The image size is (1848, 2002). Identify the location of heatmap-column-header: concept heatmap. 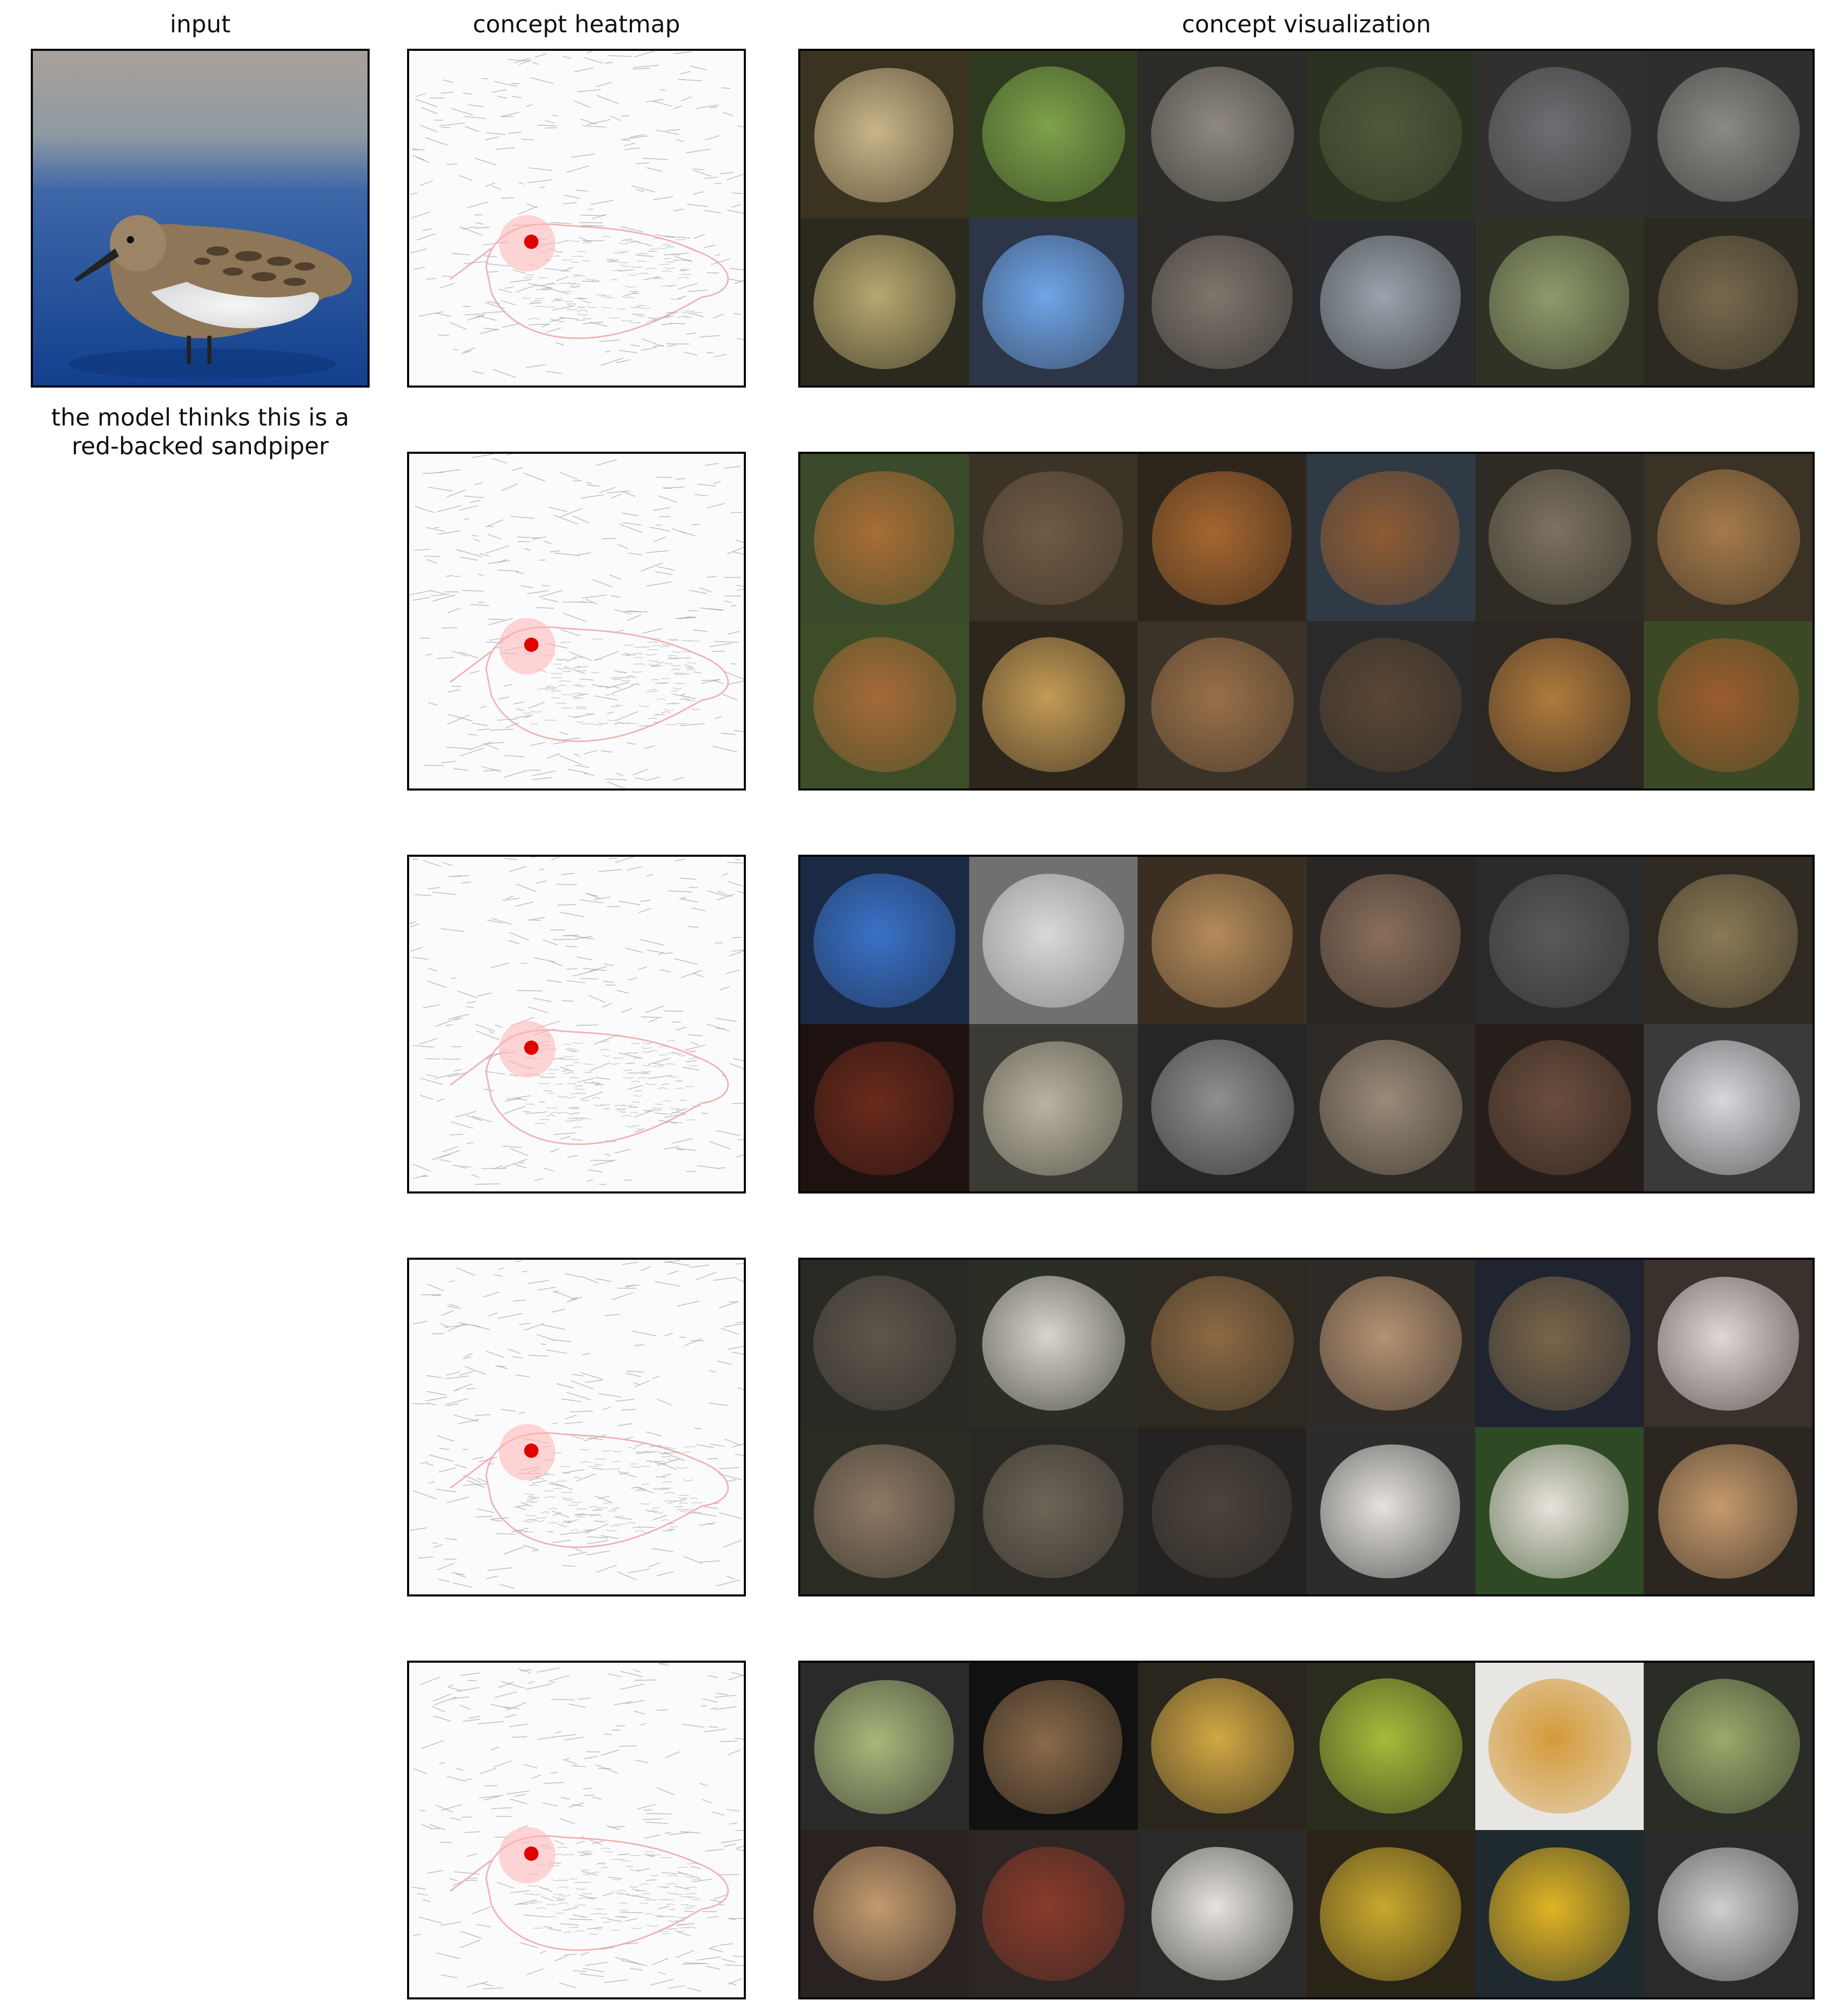
(576, 24).